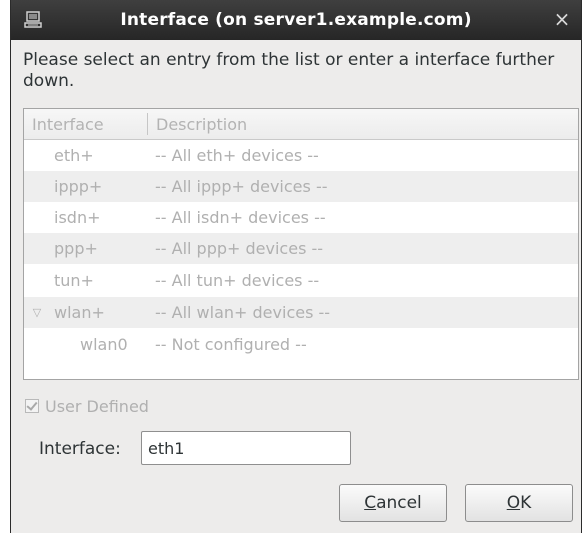 The image size is (582, 533). What do you see at coordinates (243, 312) in the screenshot?
I see `list-item-description: -- All wlan+ devices --` at bounding box center [243, 312].